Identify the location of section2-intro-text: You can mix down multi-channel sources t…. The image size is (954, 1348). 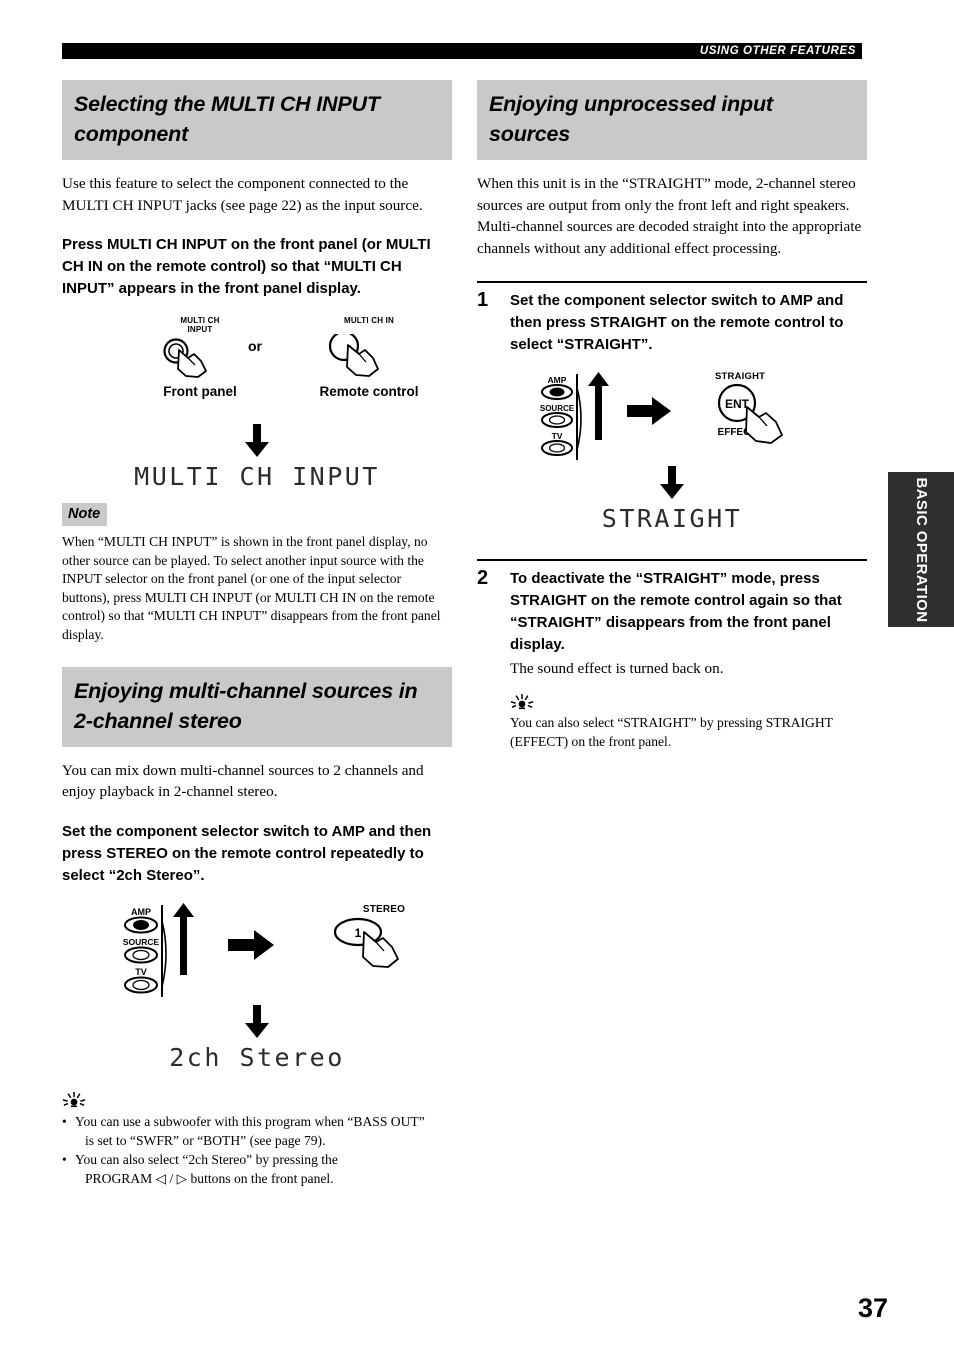
(243, 781).